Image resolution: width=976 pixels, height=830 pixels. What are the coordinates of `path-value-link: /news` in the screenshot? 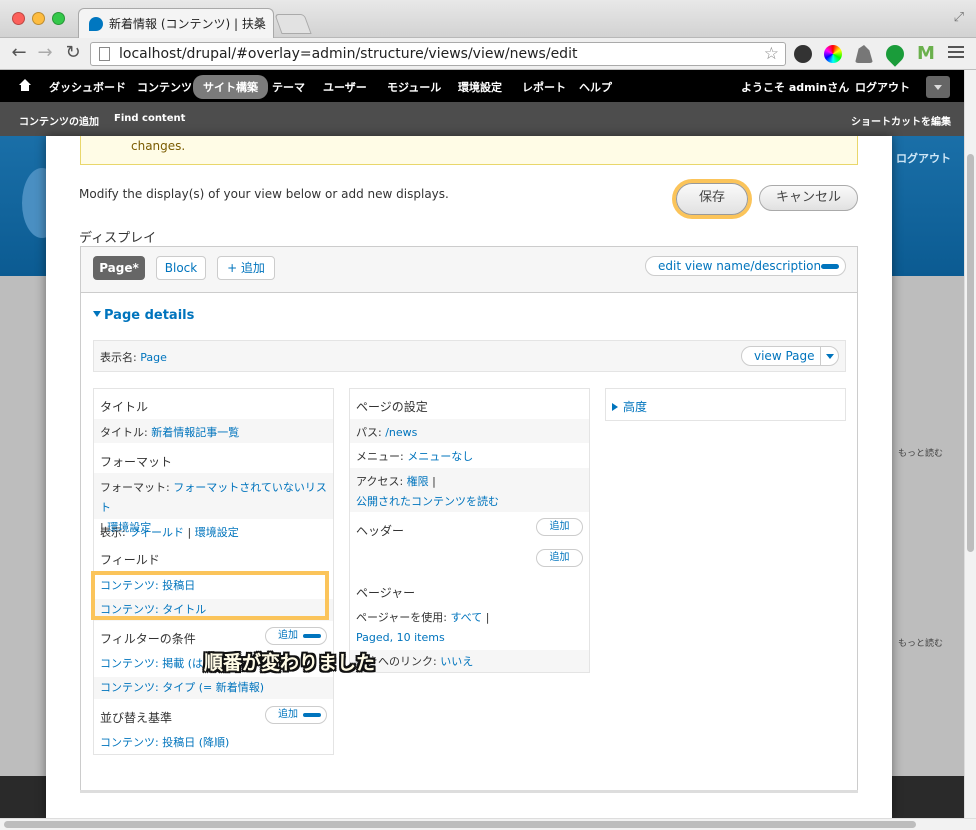 It's located at (401, 432).